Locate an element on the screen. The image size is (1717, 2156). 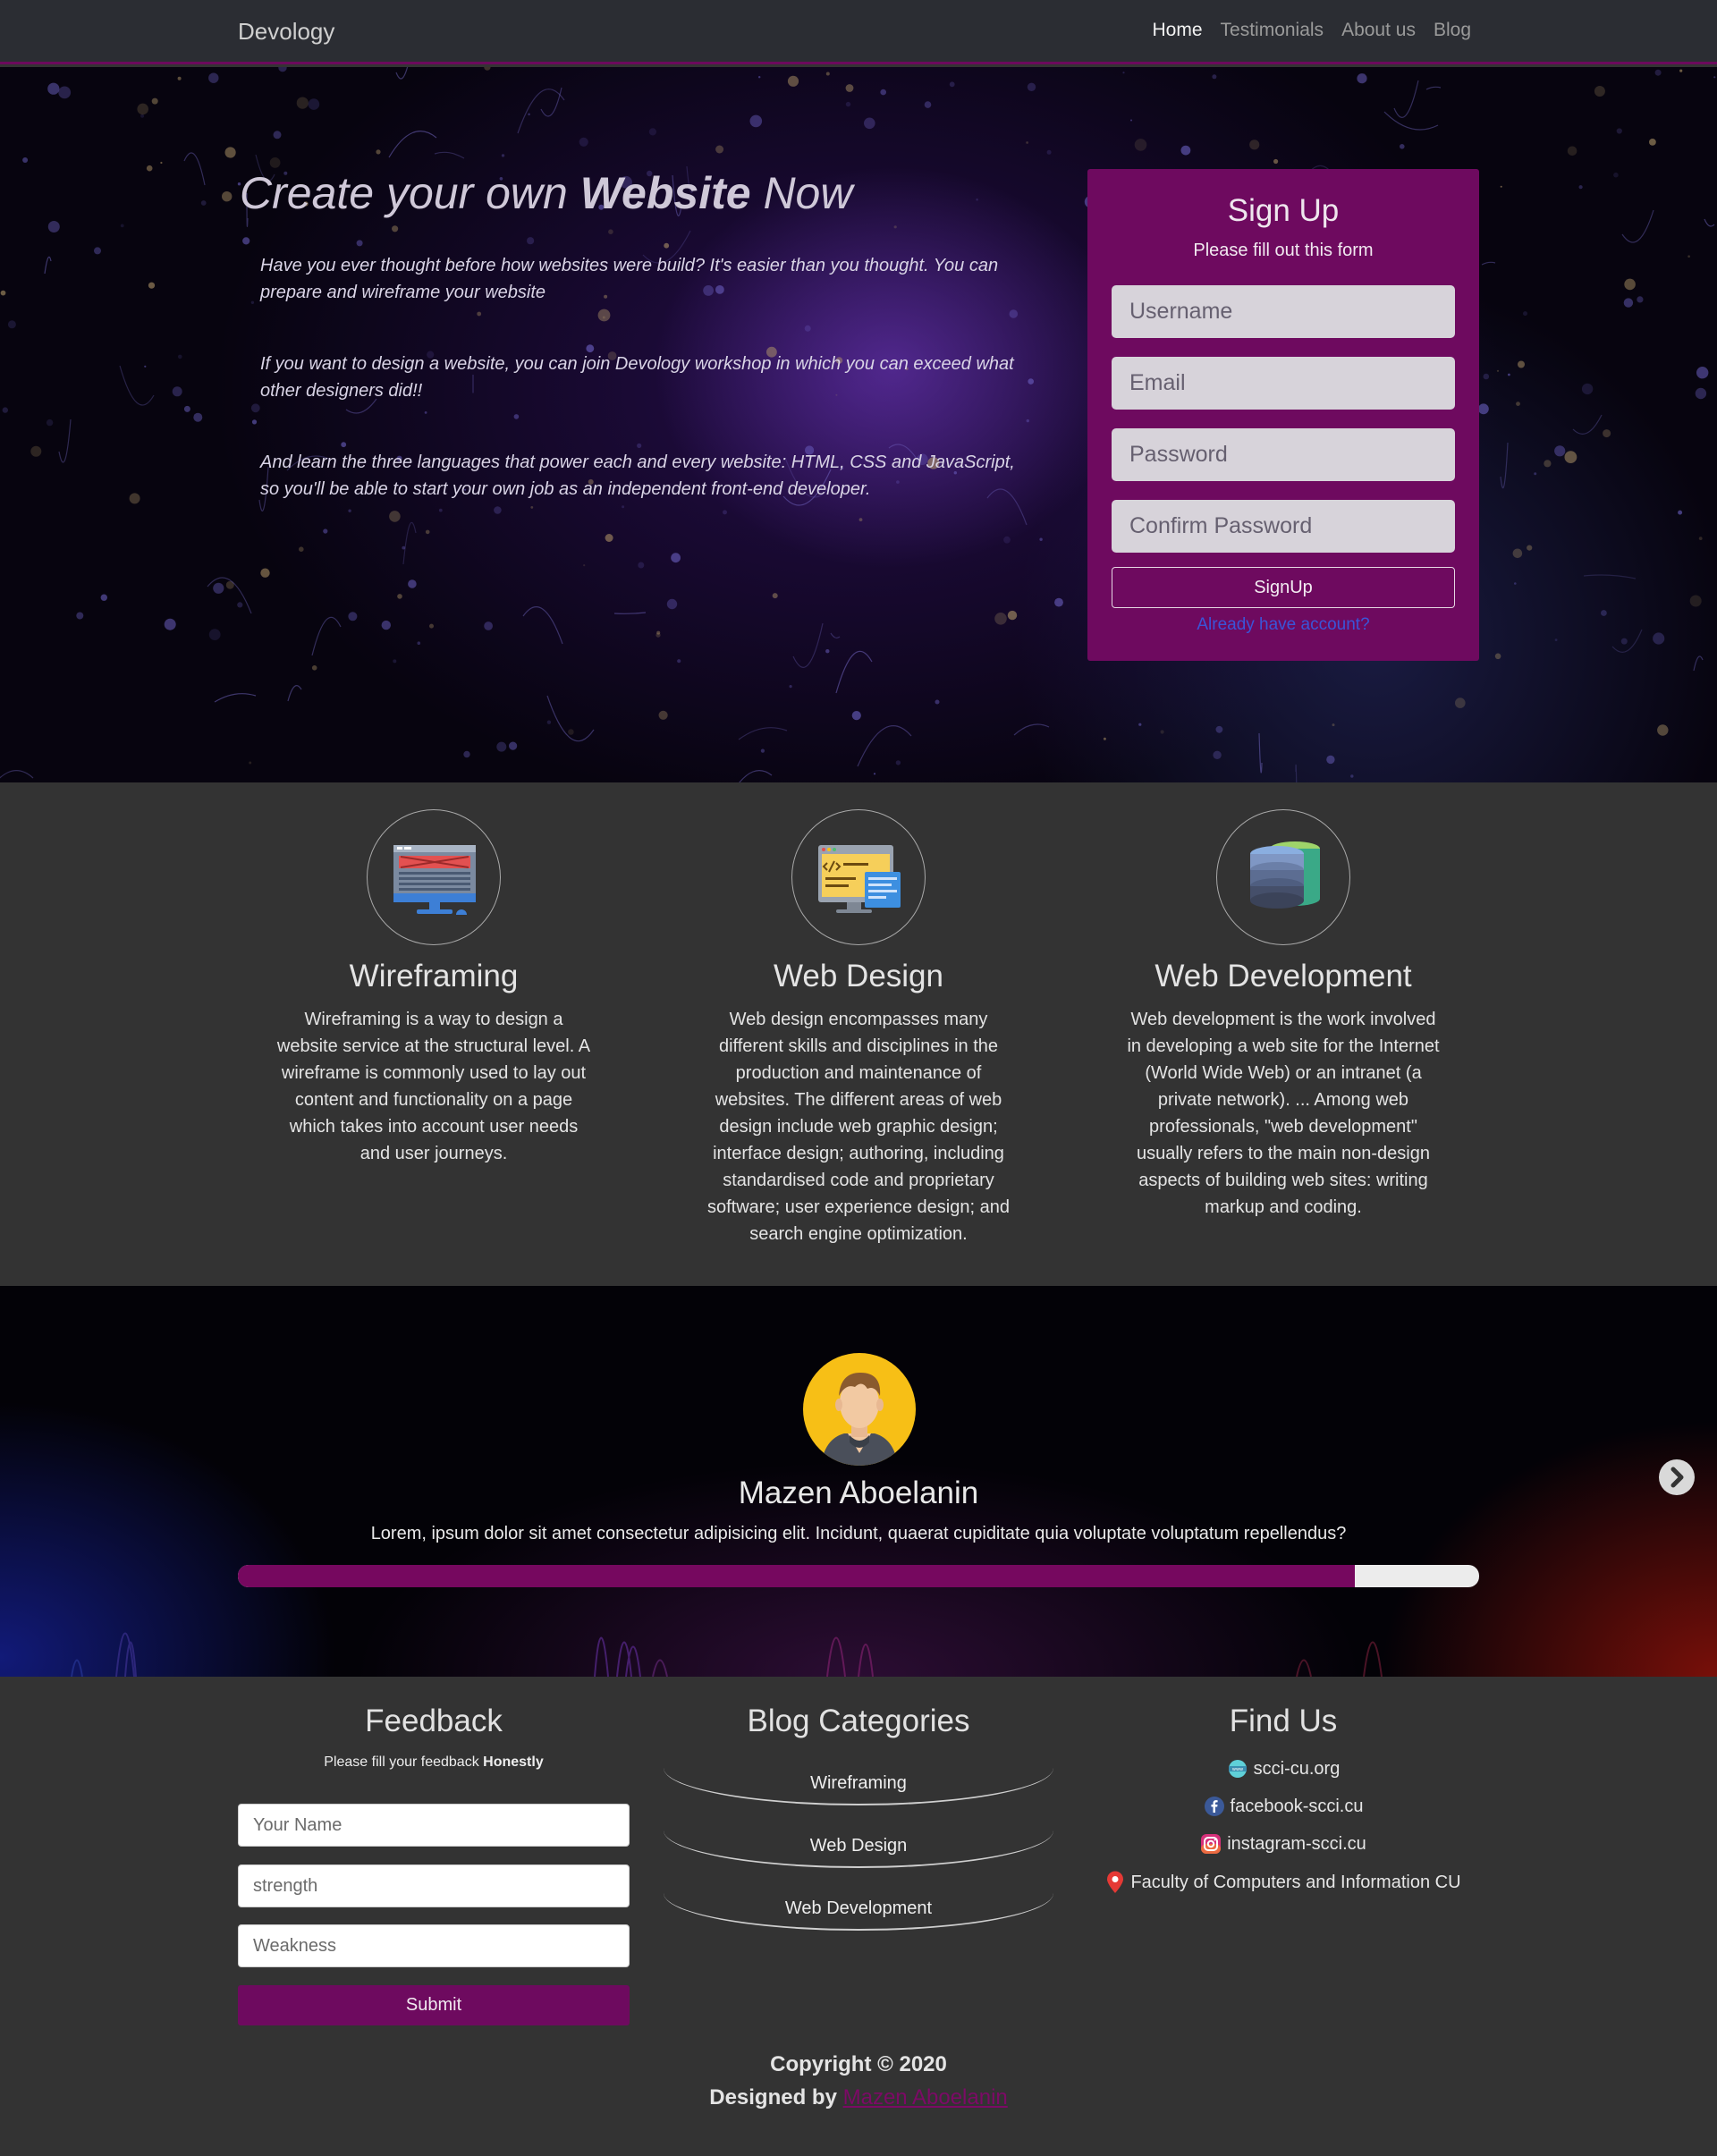
database-icon is located at coordinates (1285, 875).